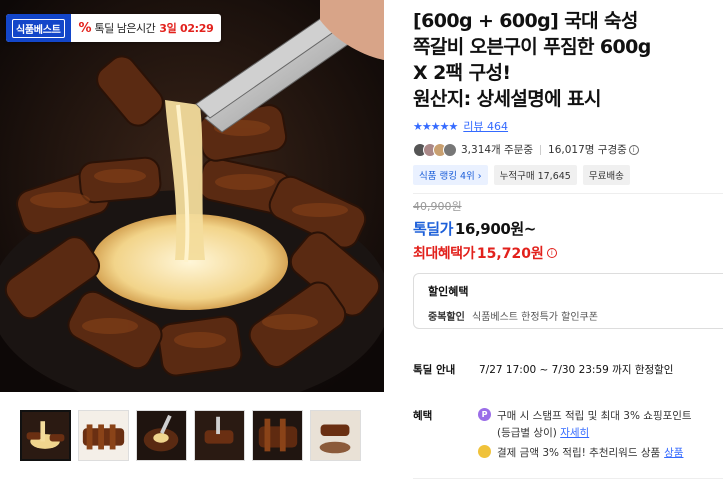  I want to click on buyer-avatars, so click(435, 149).